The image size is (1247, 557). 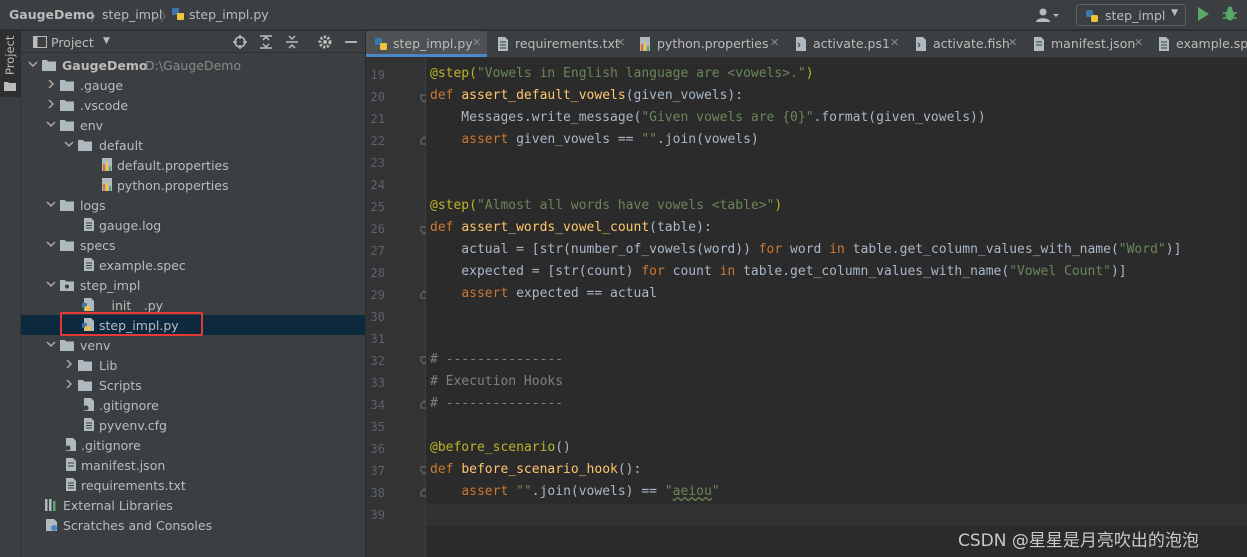 What do you see at coordinates (121, 145) in the screenshot?
I see `tree-item-label: default` at bounding box center [121, 145].